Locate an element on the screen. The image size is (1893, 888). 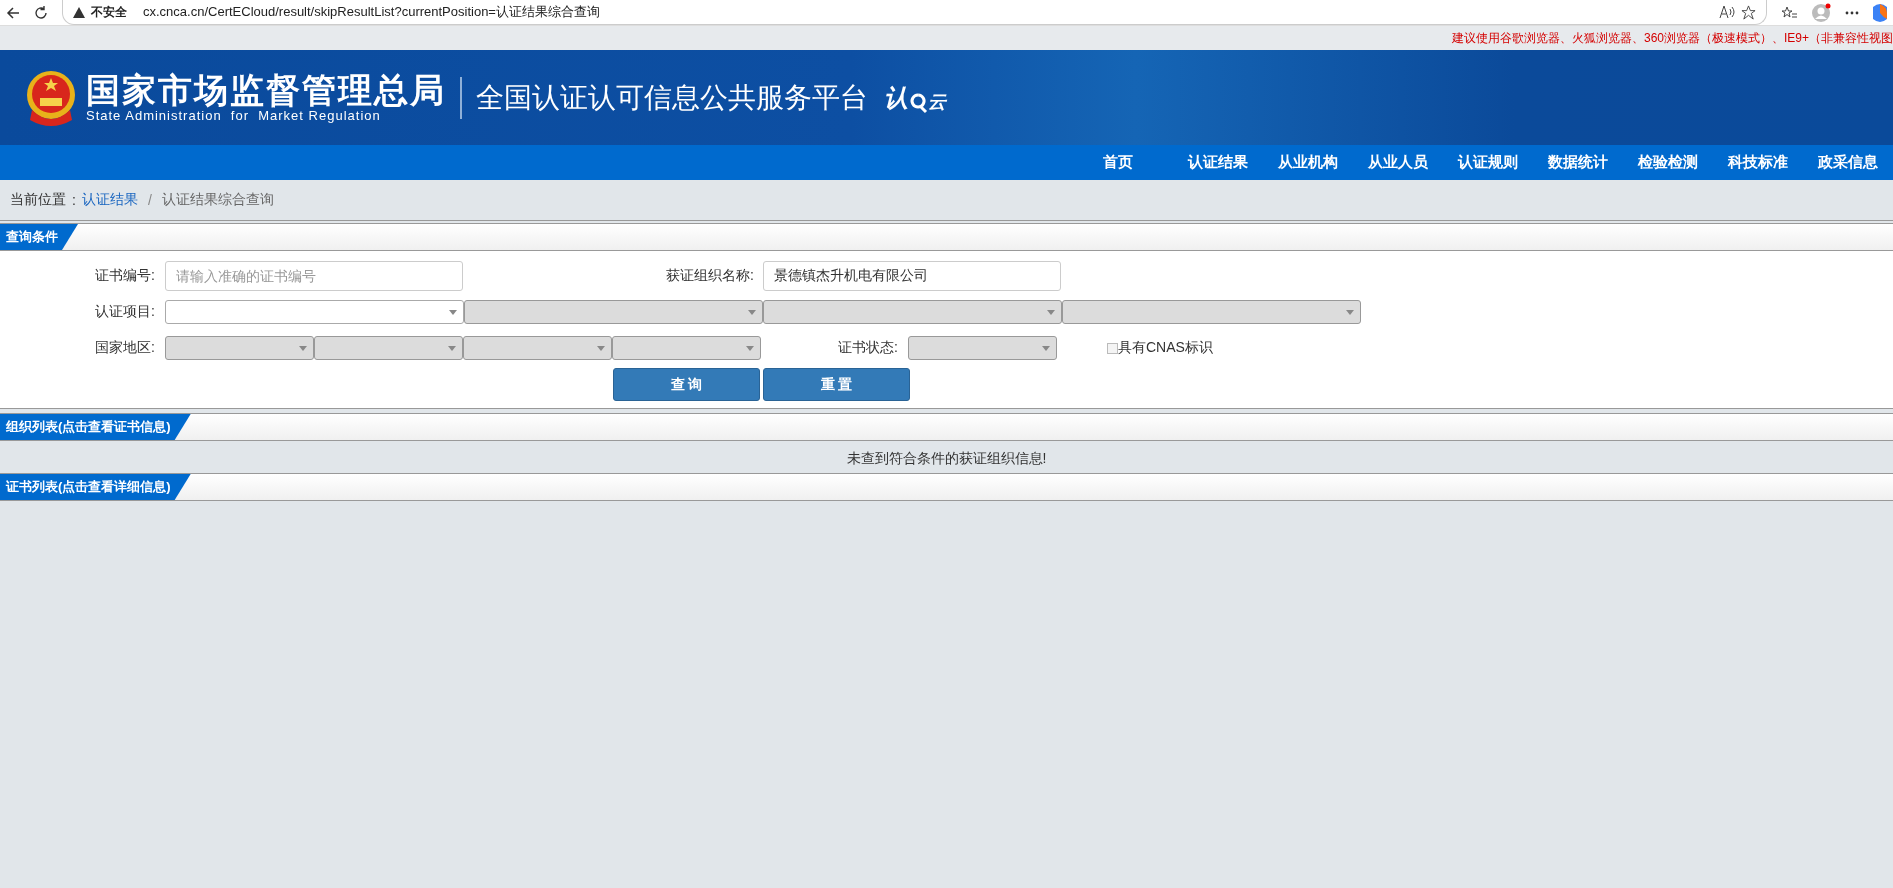
section-title: 组织列表(点击查看证书信息) is located at coordinates (95, 427).